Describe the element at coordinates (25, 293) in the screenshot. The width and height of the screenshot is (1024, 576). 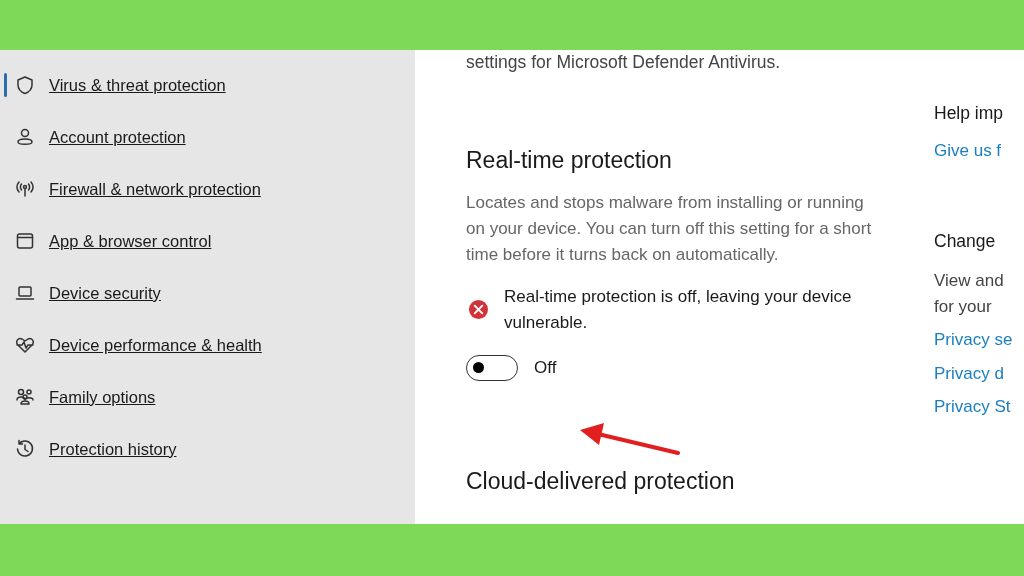
I see `laptop-icon` at that location.